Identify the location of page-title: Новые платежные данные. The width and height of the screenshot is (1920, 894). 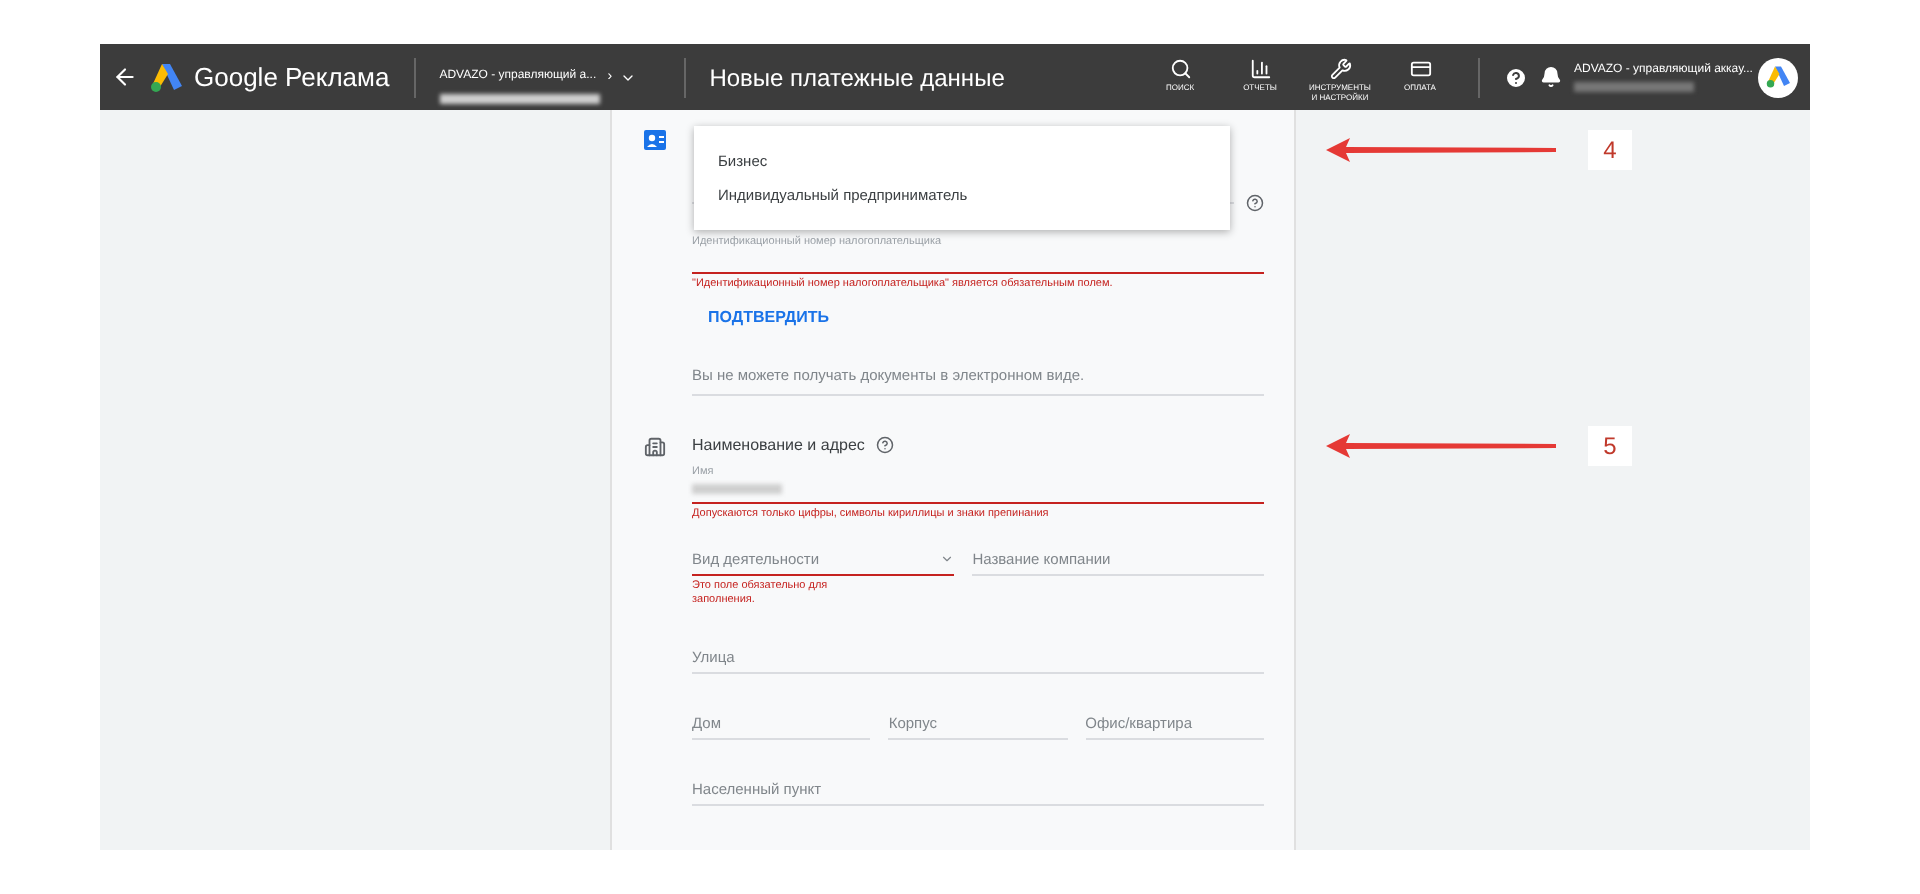
(858, 77).